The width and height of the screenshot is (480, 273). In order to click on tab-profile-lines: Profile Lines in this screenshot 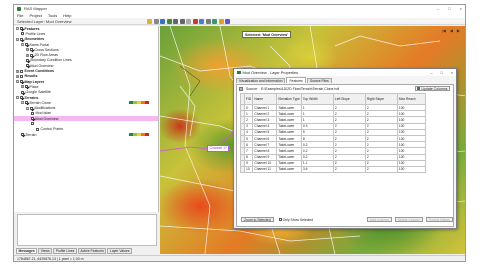, I will do `click(65, 251)`.